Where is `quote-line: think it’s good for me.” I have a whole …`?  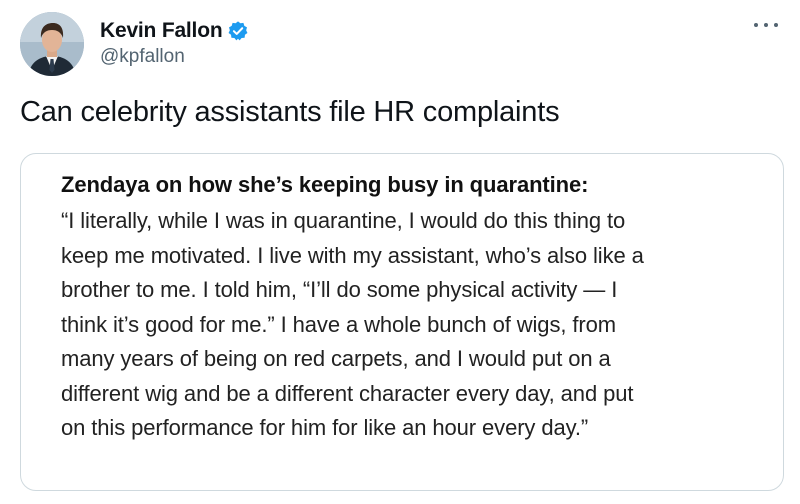
quote-line: think it’s good for me.” I have a whole … is located at coordinates (338, 324).